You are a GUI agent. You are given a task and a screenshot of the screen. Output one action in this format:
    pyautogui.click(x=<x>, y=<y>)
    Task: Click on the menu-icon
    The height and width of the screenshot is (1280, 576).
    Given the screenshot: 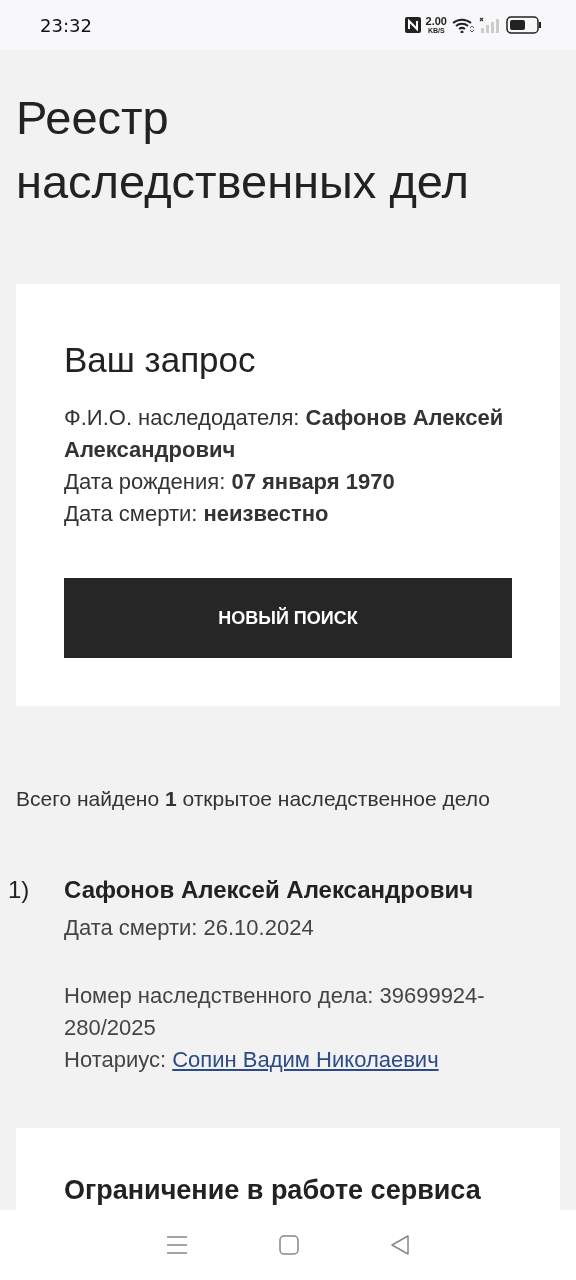 What is the action you would take?
    pyautogui.click(x=176, y=1245)
    